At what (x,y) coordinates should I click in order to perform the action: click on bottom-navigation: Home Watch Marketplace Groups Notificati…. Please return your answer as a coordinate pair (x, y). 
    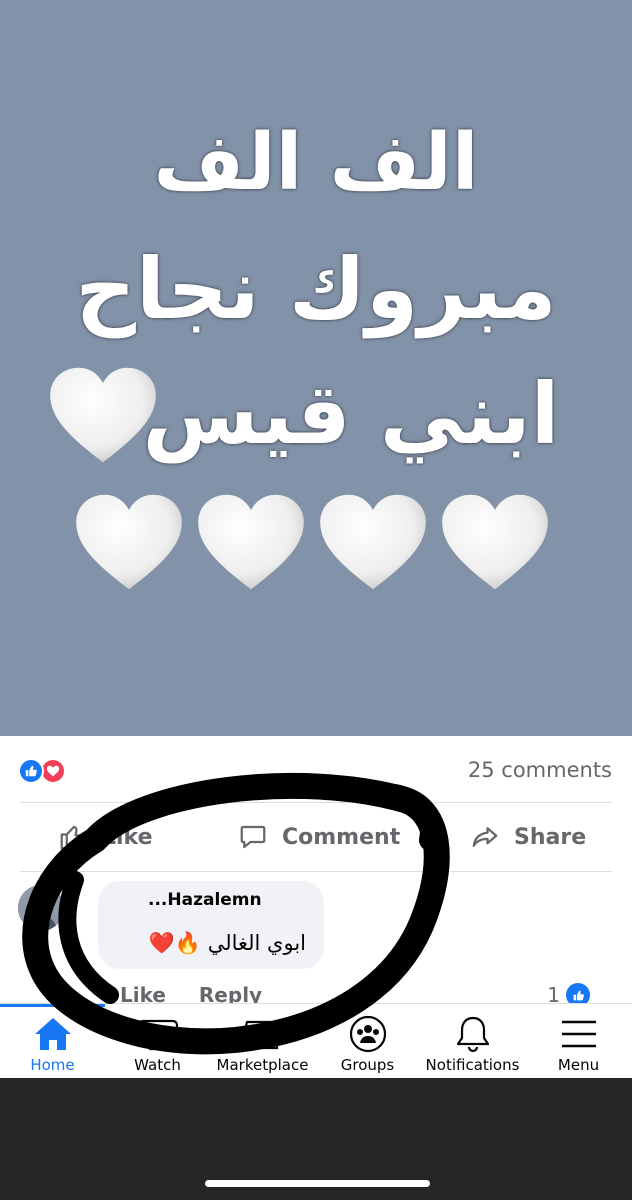
    Looking at the image, I should click on (316, 1041).